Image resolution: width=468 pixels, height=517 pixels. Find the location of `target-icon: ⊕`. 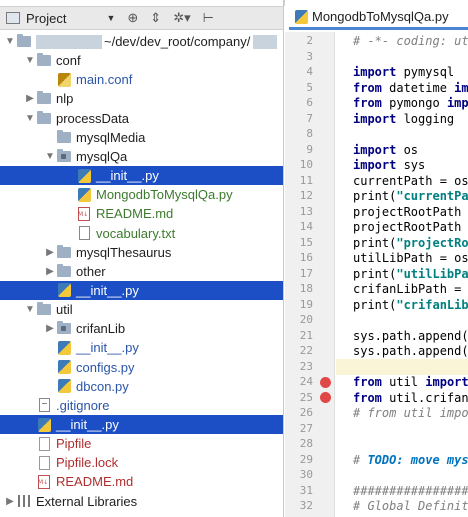

target-icon: ⊕ is located at coordinates (132, 18).